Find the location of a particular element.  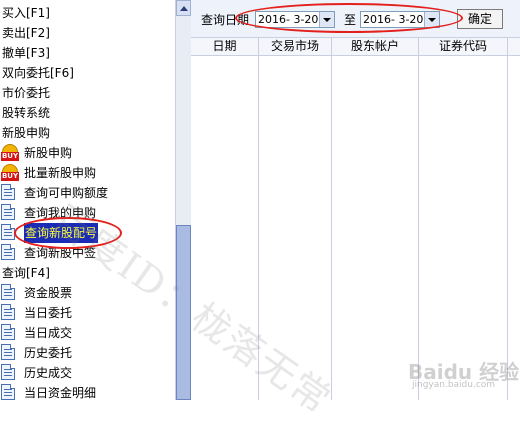

tree-item-label: 资金股票 is located at coordinates (48, 293).